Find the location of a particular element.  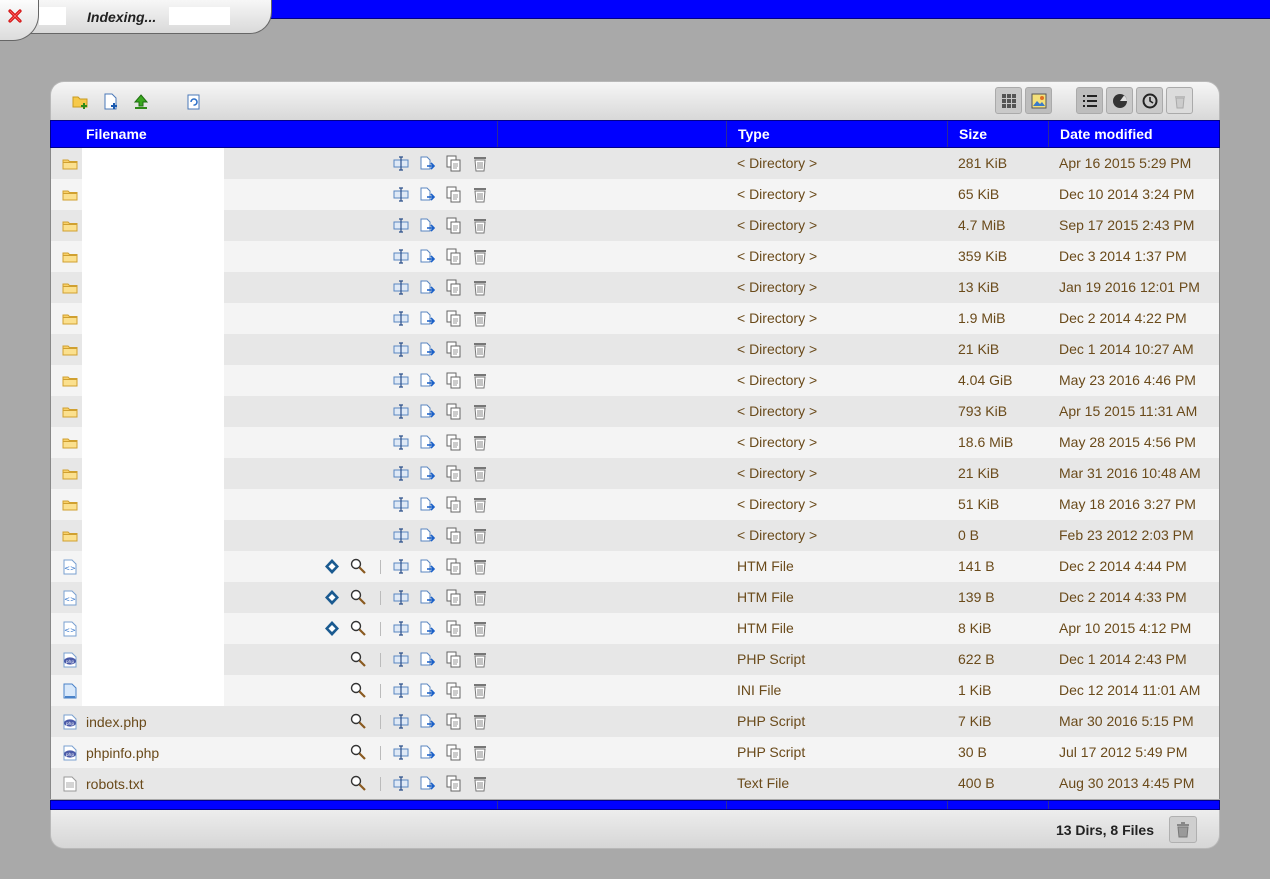

file-row: <> HTM File 139 B Dec 2 2014 4:33 PM is located at coordinates (635, 597).